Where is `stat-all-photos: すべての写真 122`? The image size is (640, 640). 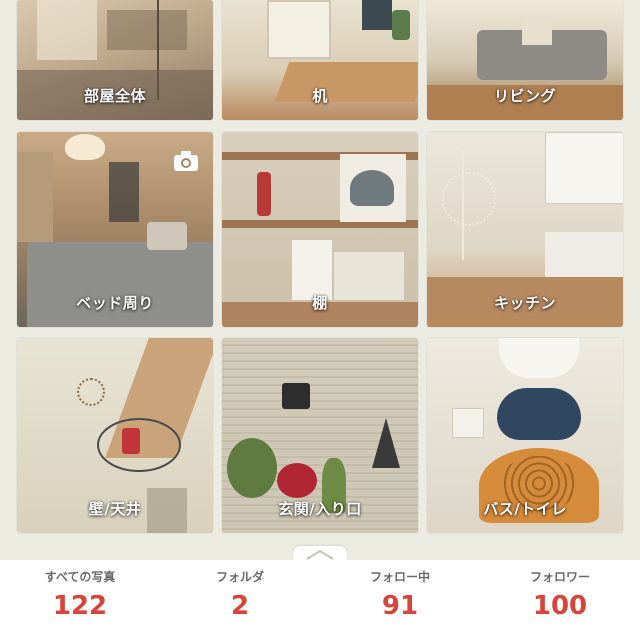 stat-all-photos: すべての写真 122 is located at coordinates (80, 600).